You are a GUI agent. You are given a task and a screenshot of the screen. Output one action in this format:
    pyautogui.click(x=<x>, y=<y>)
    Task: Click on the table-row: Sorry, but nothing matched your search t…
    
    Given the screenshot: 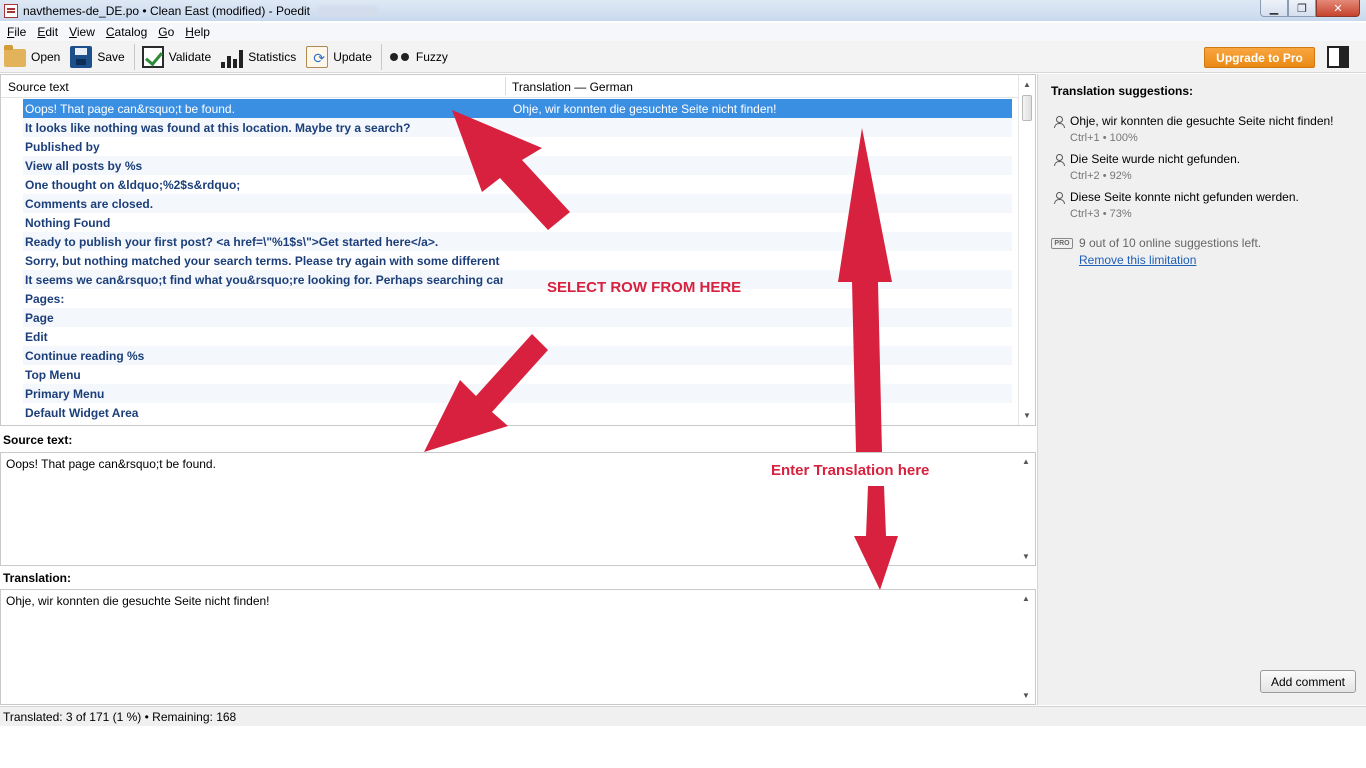 What is the action you would take?
    pyautogui.click(x=517, y=260)
    